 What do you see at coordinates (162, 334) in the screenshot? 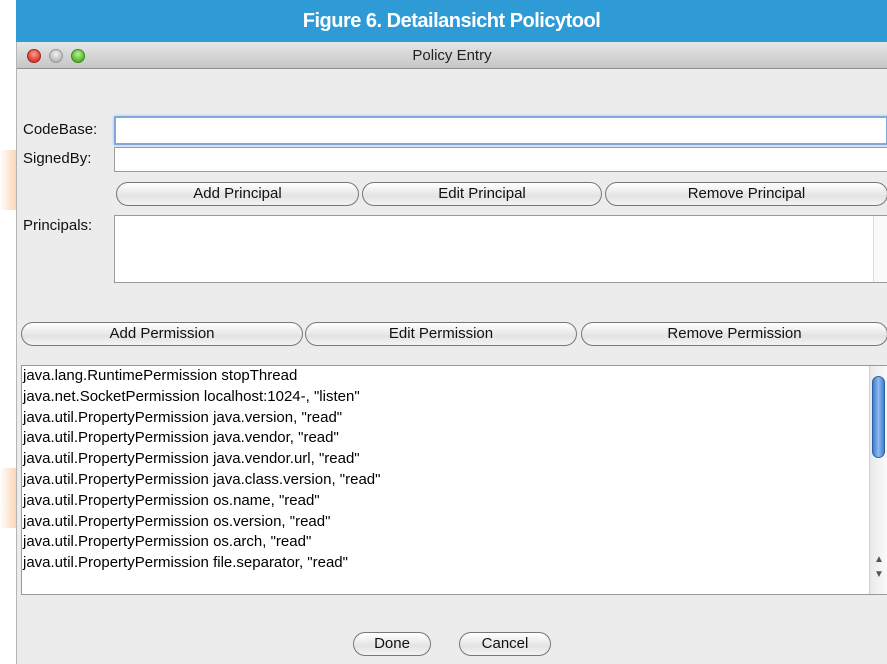
I see `add-permission-button: Add Permission` at bounding box center [162, 334].